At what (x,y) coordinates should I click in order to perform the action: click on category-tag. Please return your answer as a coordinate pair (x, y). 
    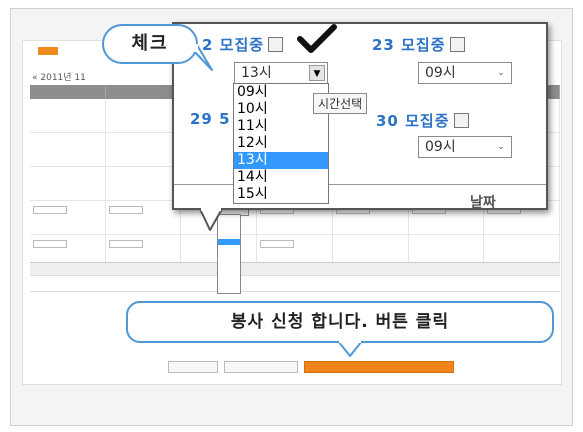
    Looking at the image, I should click on (48, 51).